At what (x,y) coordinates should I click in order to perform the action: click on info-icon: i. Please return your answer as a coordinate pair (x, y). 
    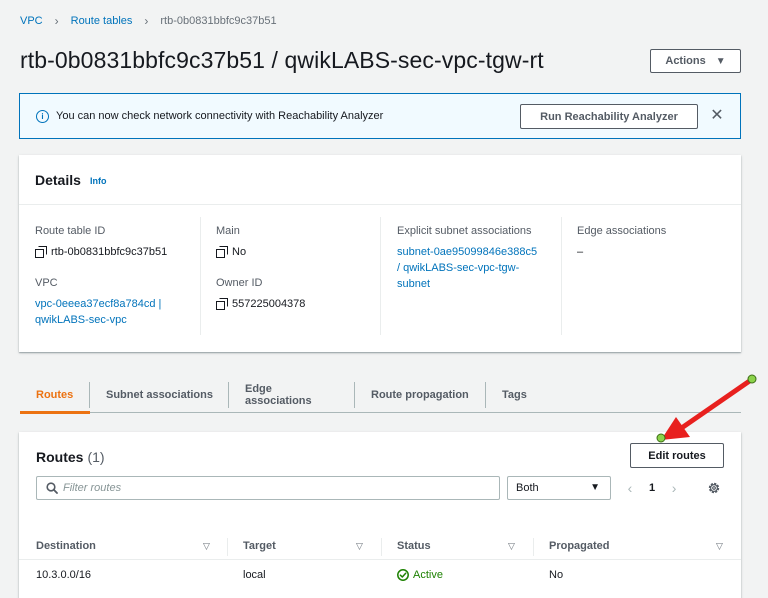
    Looking at the image, I should click on (42, 116).